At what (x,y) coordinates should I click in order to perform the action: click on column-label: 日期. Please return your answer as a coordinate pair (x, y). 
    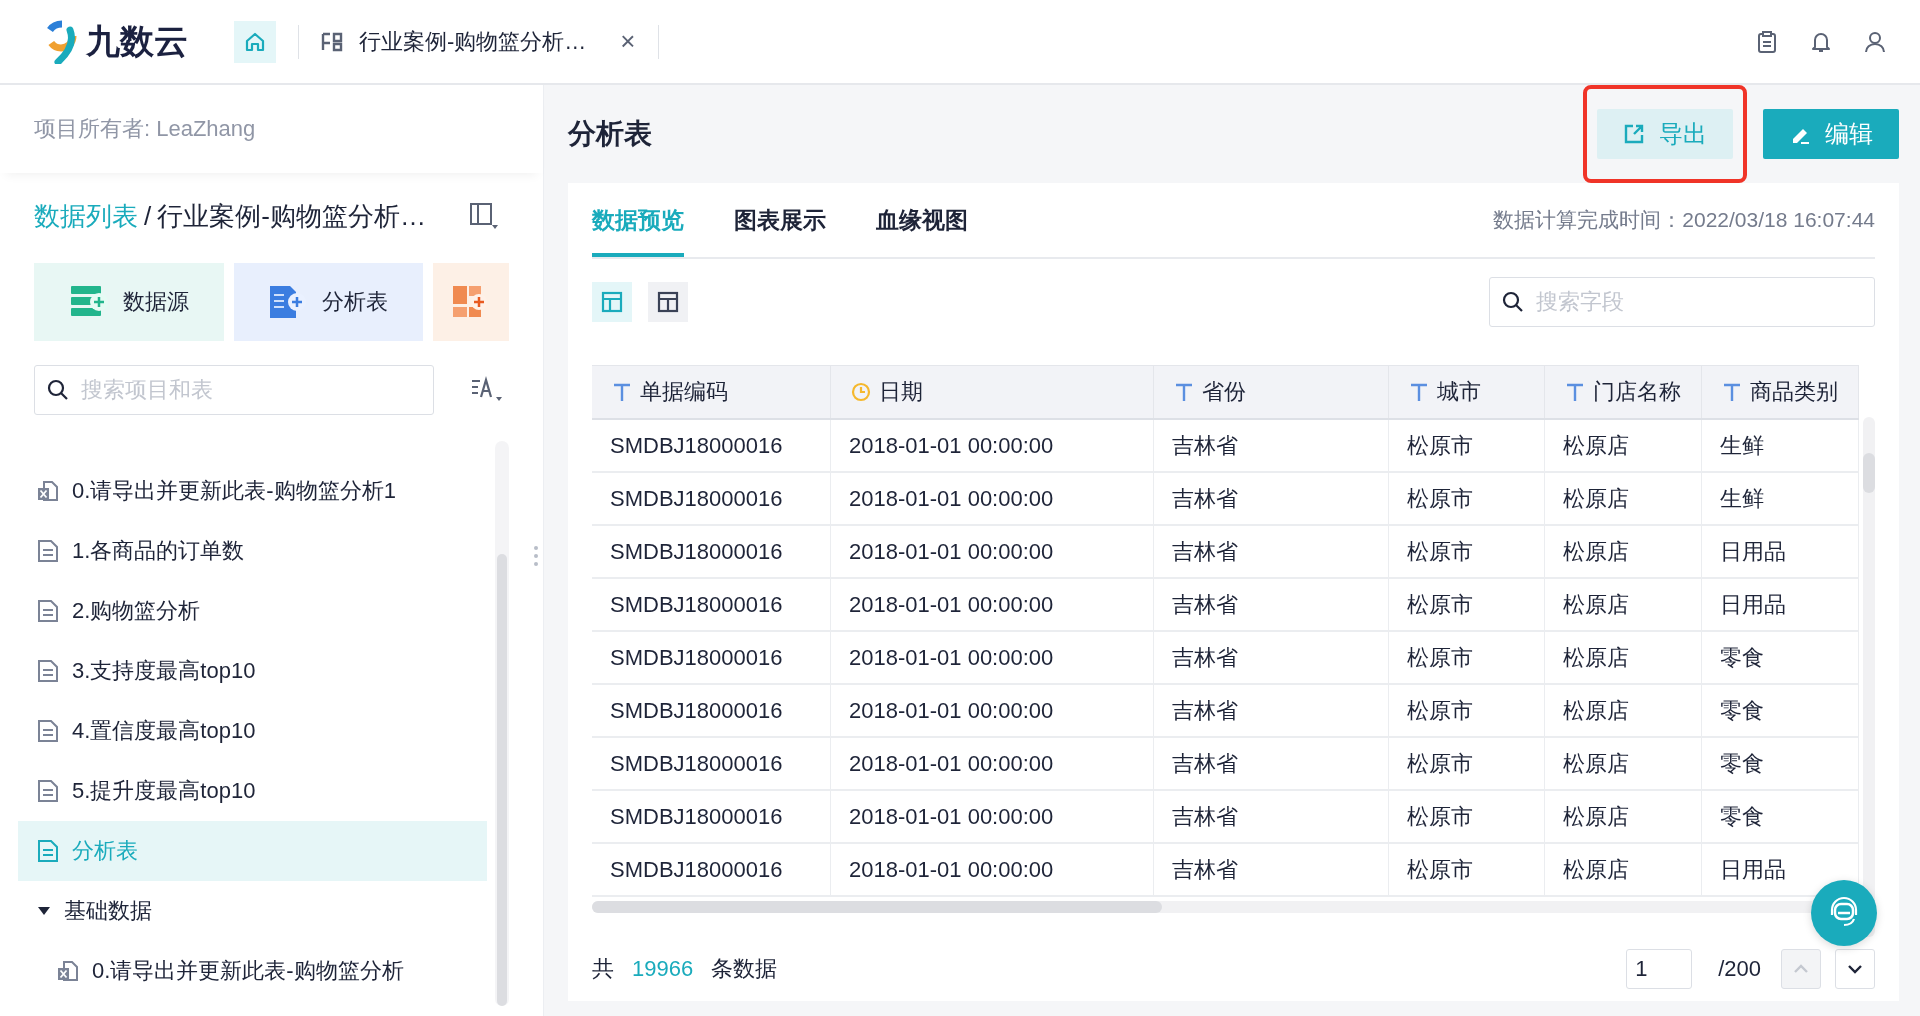
    Looking at the image, I should click on (901, 392).